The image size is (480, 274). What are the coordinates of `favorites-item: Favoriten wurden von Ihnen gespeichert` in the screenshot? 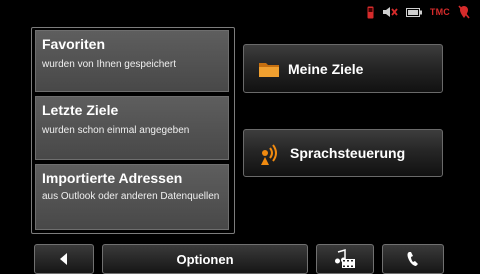 It's located at (132, 61).